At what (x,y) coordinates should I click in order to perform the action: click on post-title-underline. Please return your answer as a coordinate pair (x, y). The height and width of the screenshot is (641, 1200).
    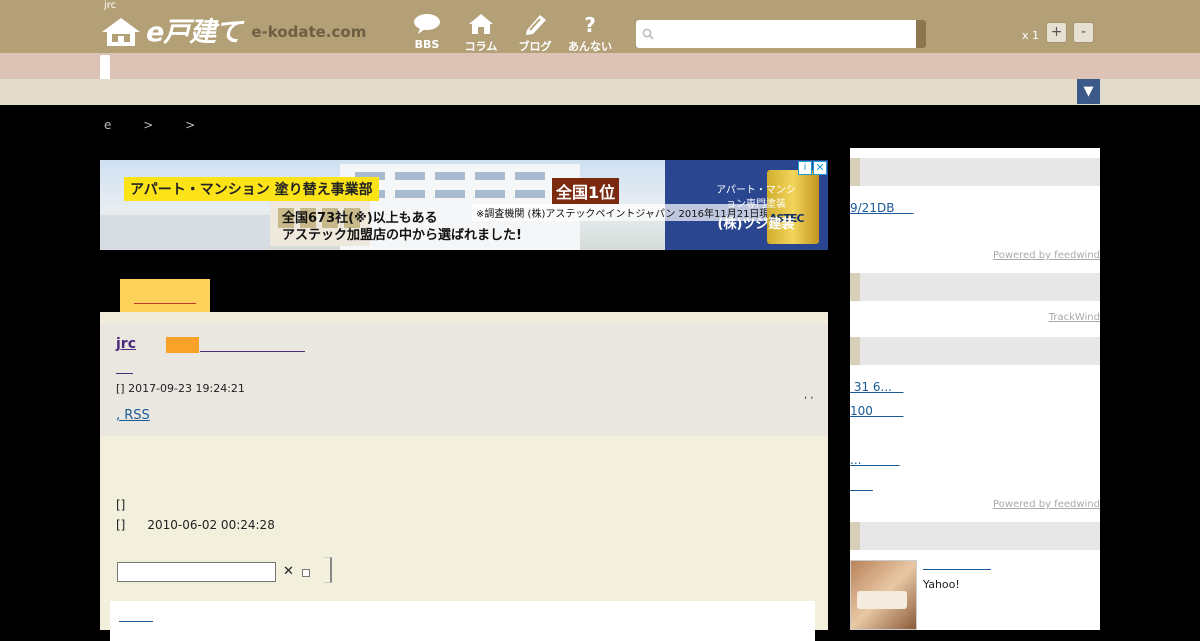
    Looking at the image, I should click on (252, 351).